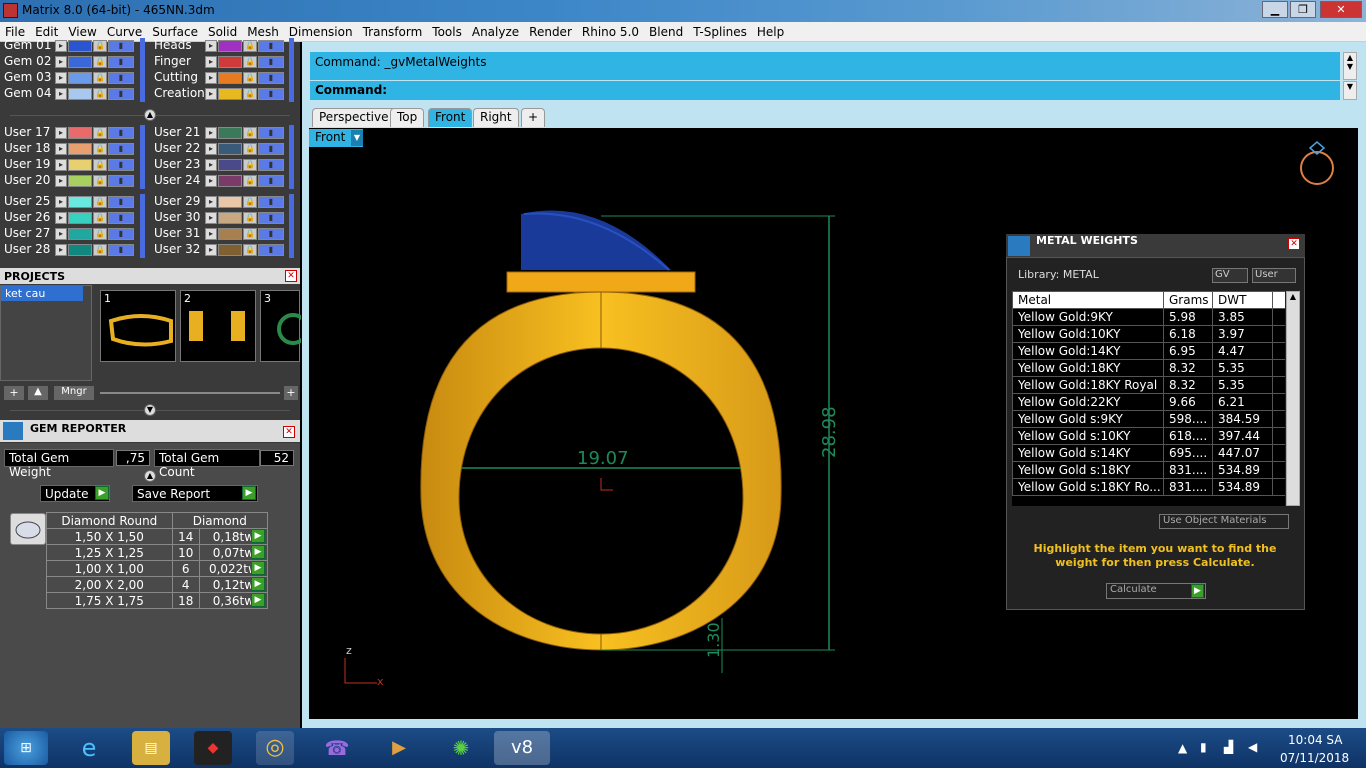 The height and width of the screenshot is (768, 1366). Describe the element at coordinates (337, 748) in the screenshot. I see `viber-icon: ☎` at that location.